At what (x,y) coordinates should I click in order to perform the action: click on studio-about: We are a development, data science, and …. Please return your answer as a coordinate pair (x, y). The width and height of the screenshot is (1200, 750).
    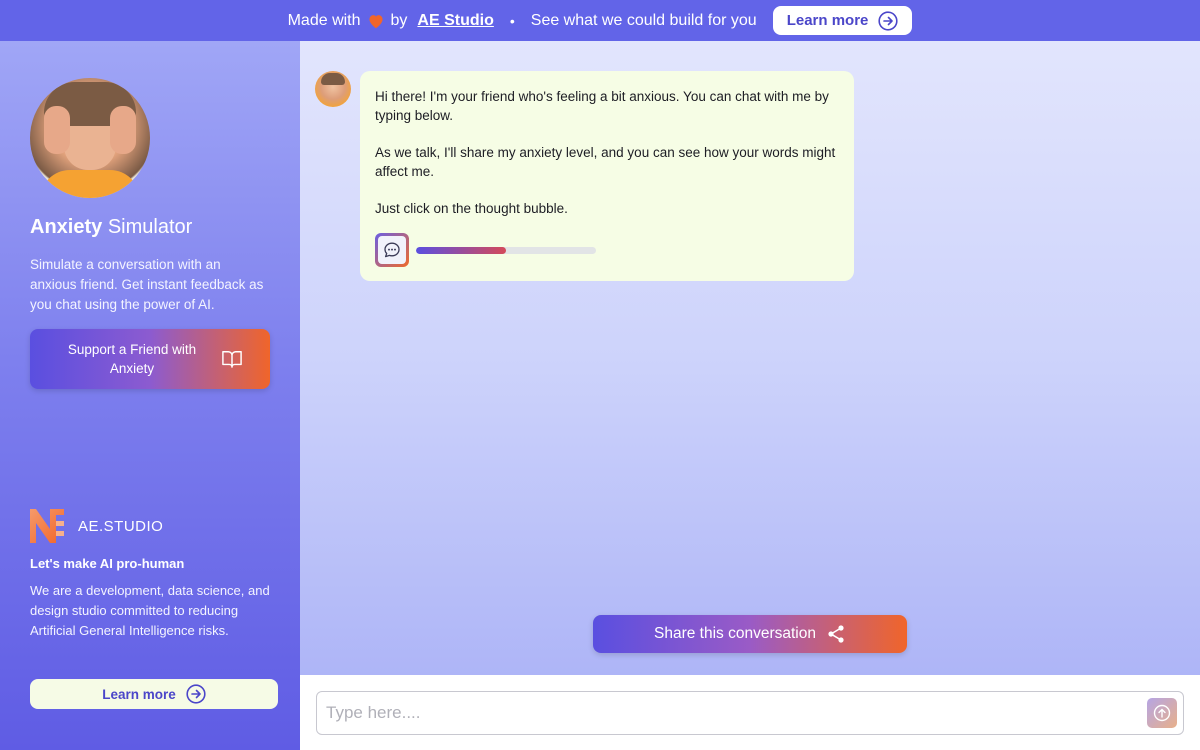
    Looking at the image, I should click on (150, 610).